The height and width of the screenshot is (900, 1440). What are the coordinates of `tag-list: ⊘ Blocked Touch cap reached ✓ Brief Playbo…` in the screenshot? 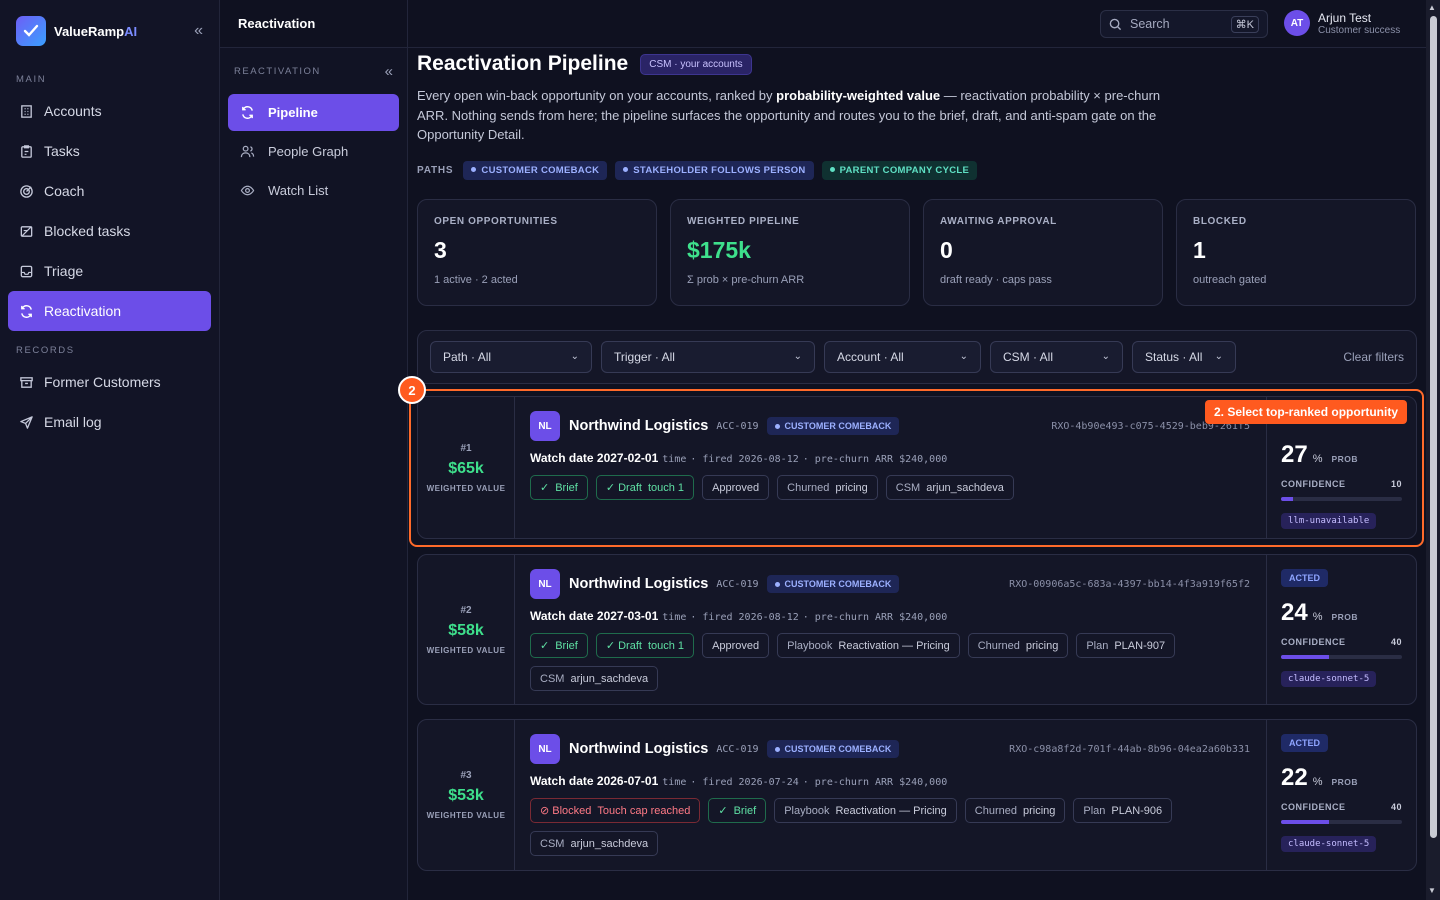 It's located at (890, 827).